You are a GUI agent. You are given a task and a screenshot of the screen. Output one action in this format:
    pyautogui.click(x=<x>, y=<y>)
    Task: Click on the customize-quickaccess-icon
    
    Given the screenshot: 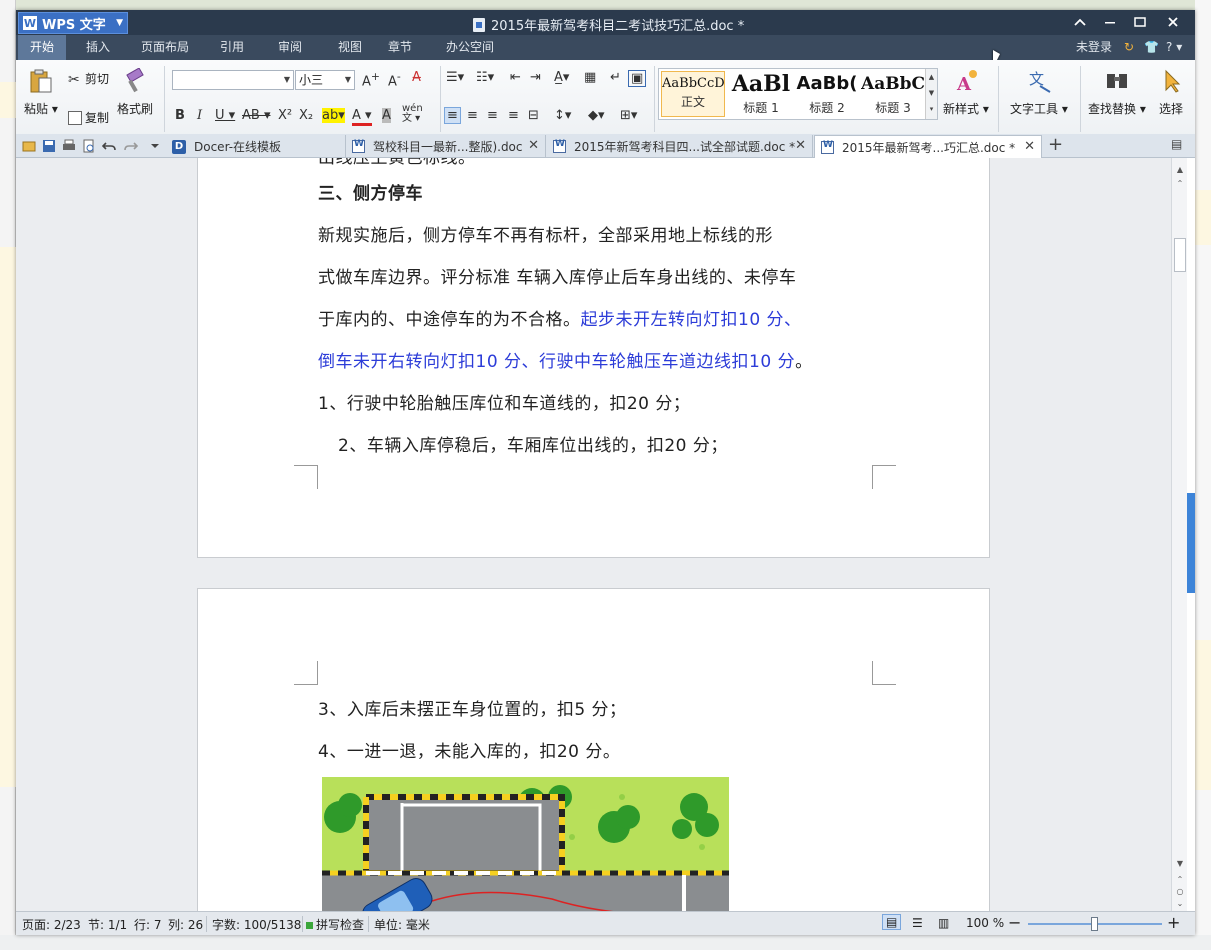 What is the action you would take?
    pyautogui.click(x=155, y=146)
    